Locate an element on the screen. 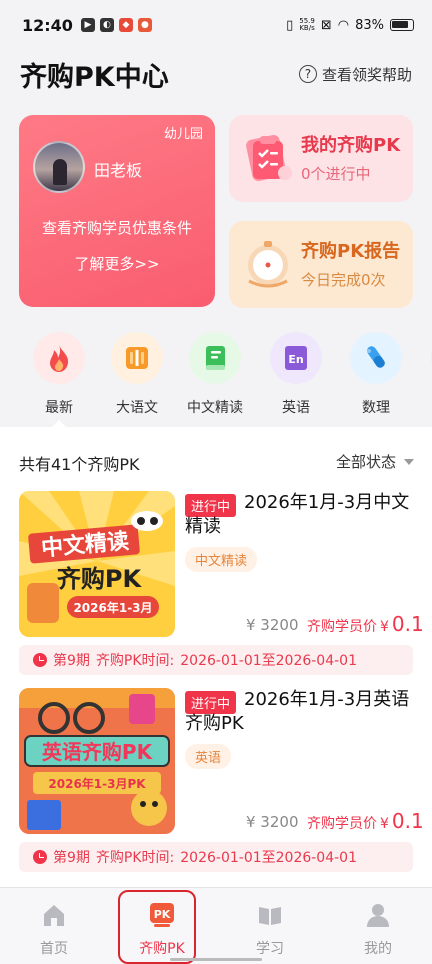  my-pk-title: 我的齐购PK is located at coordinates (351, 145).